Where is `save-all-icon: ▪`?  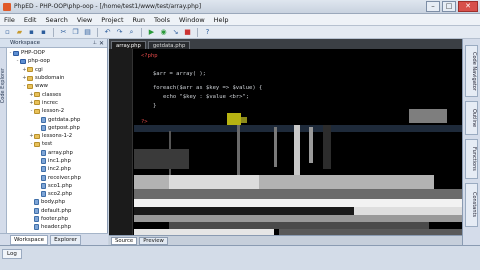 save-all-icon: ▪ is located at coordinates (43, 32).